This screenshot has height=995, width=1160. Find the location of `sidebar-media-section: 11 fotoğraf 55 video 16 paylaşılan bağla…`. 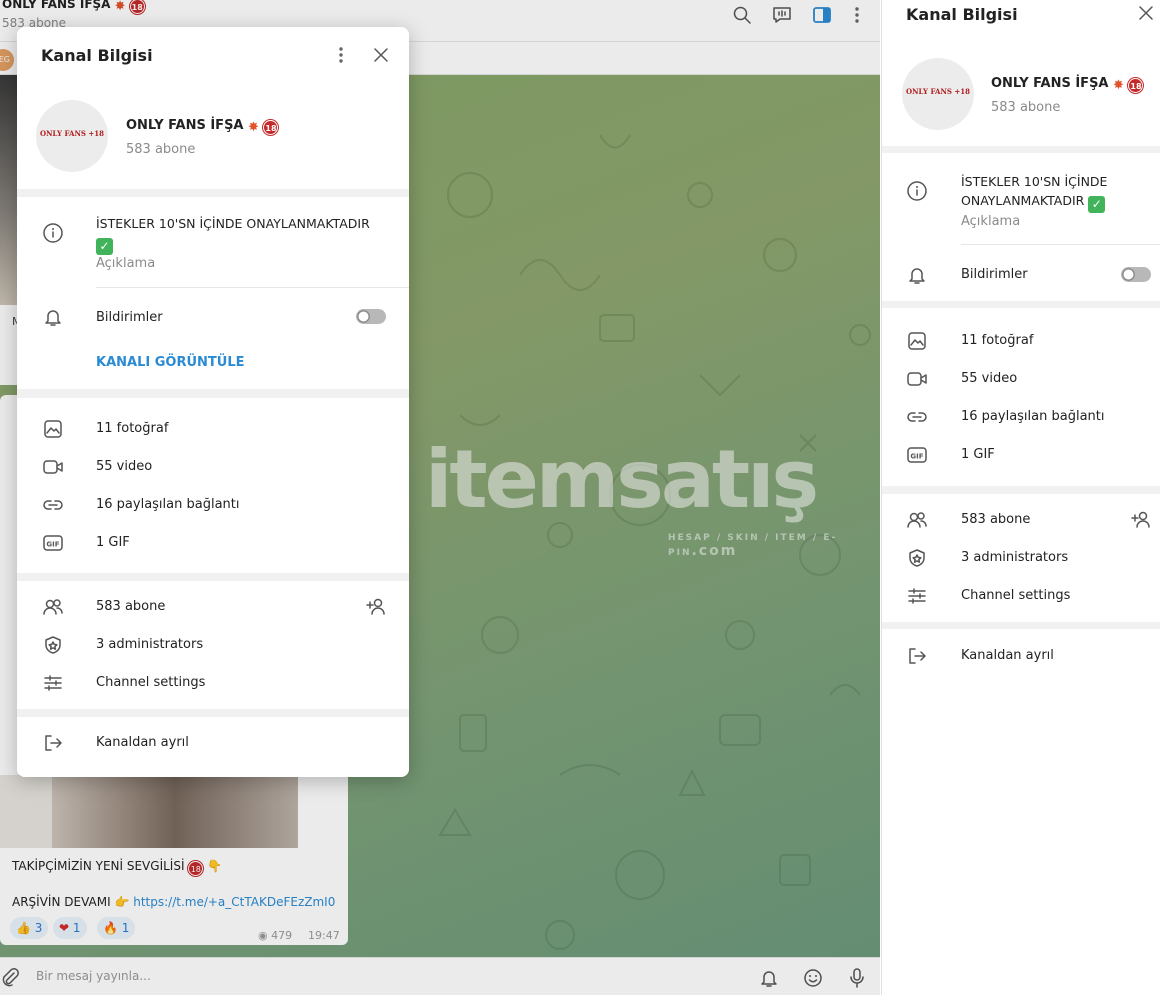

sidebar-media-section: 11 fotoğraf 55 video 16 paylaşılan bağla… is located at coordinates (1021, 397).